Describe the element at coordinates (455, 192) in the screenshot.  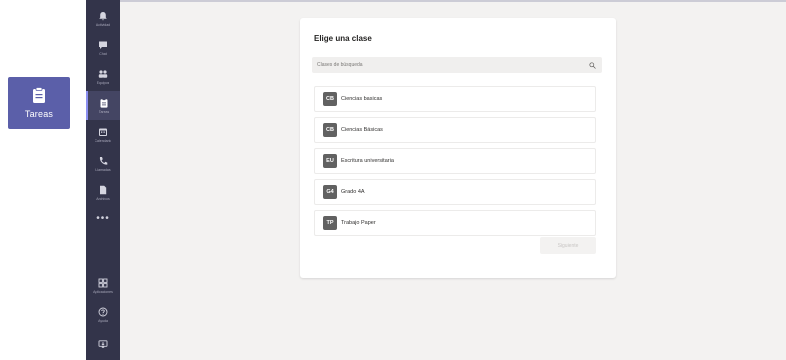
I see `class-item: G4 Grado 4A` at that location.